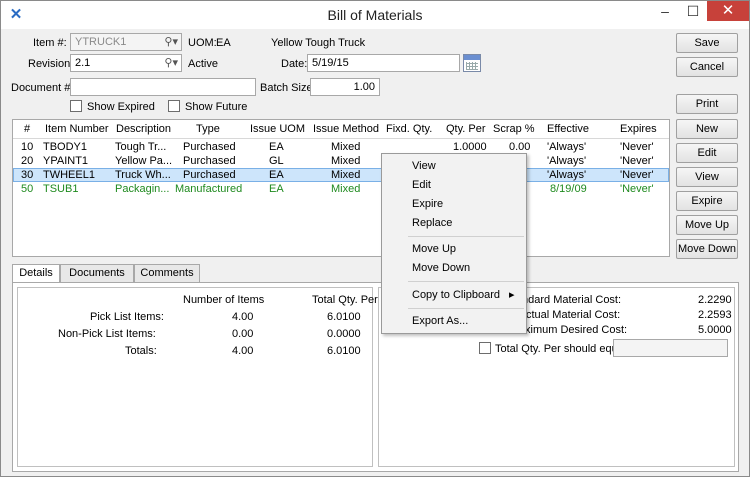 The height and width of the screenshot is (477, 750). I want to click on maximize-button: ☐, so click(693, 11).